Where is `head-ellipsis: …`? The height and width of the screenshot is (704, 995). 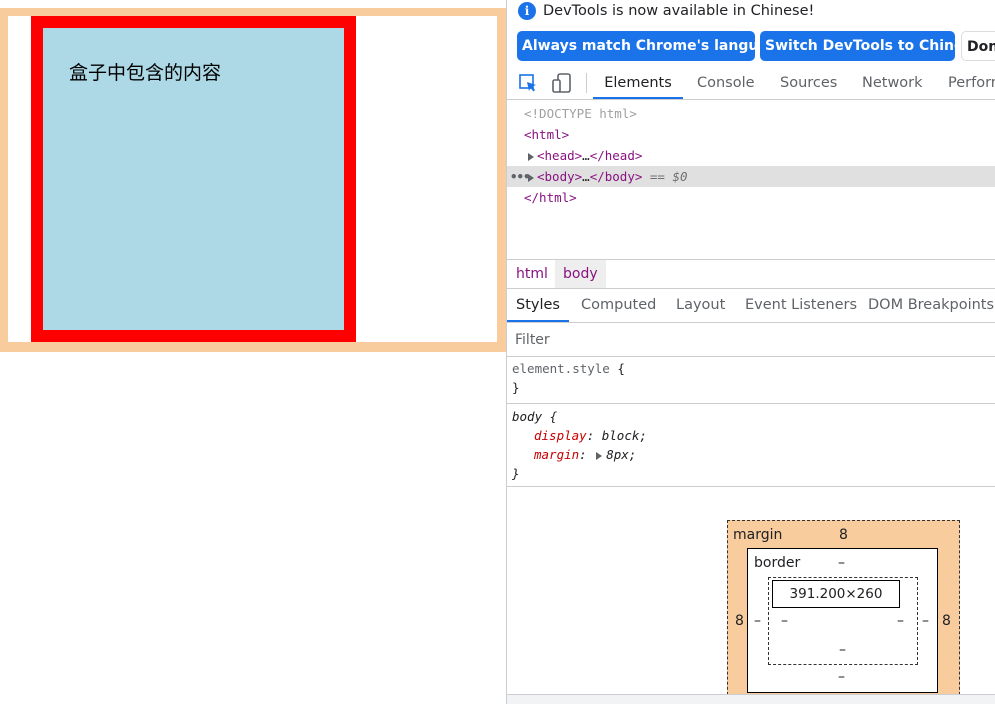
head-ellipsis: … is located at coordinates (586, 155).